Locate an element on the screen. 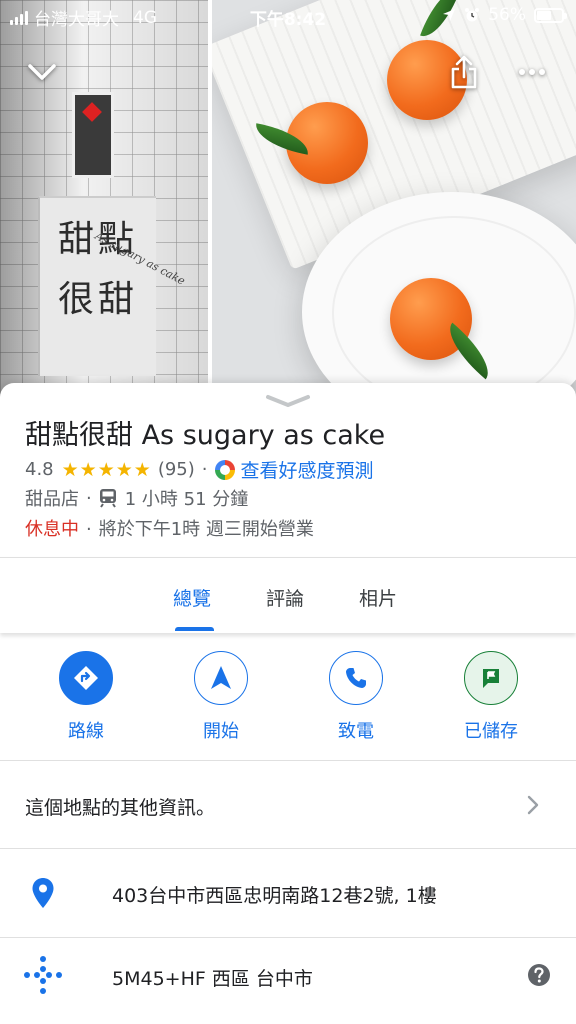 This screenshot has height=1024, width=576. chevron-right-icon is located at coordinates (533, 805).